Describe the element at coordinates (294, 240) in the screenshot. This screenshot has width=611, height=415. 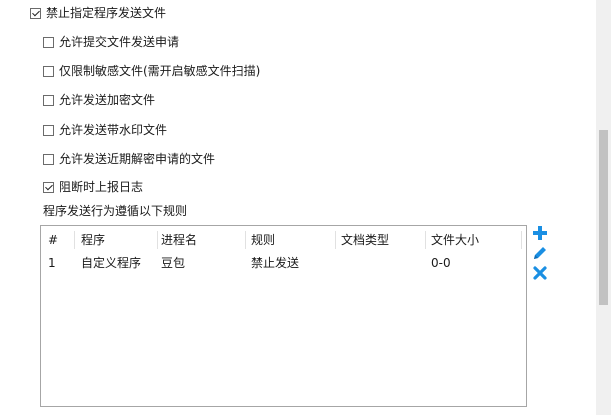
I see `column-header: 规则` at that location.